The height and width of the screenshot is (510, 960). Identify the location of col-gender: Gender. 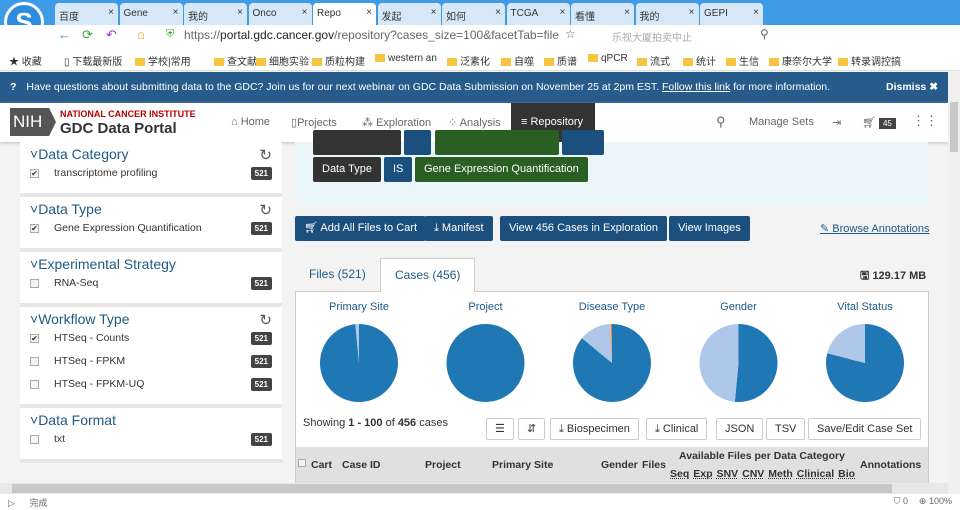
(619, 465).